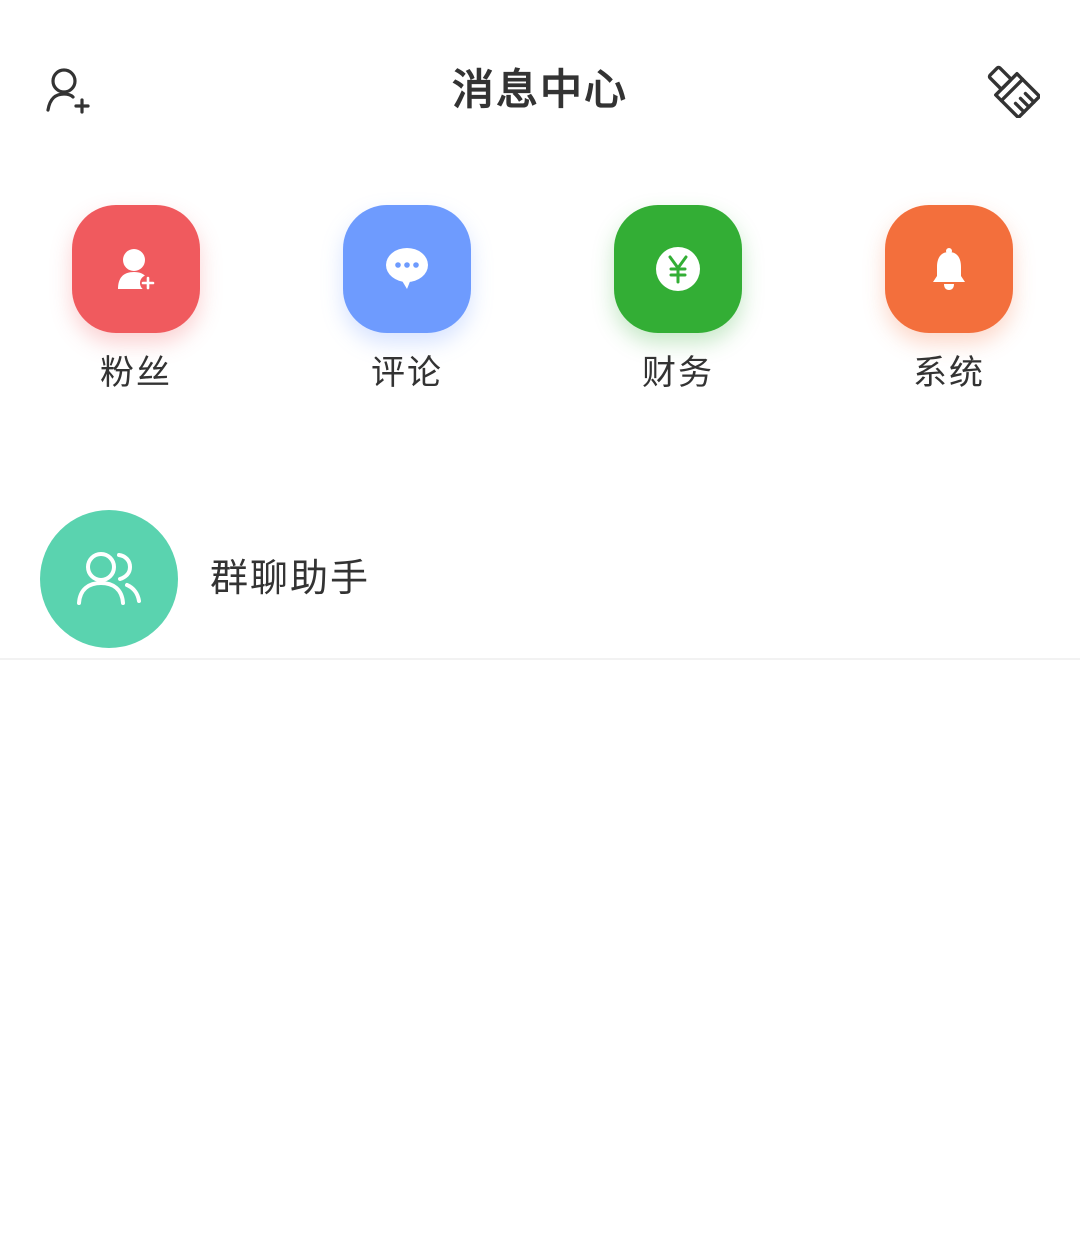  I want to click on category-fans-tile, so click(136, 269).